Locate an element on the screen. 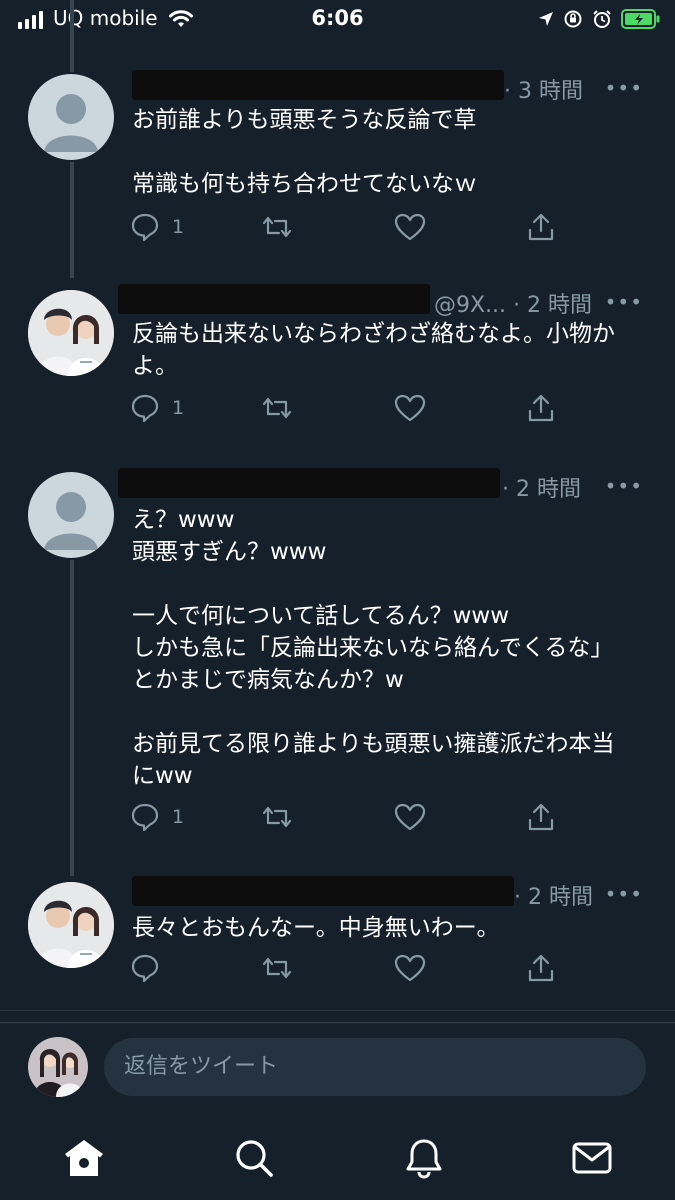 This screenshot has height=1200, width=675. tab-home is located at coordinates (84, 1158).